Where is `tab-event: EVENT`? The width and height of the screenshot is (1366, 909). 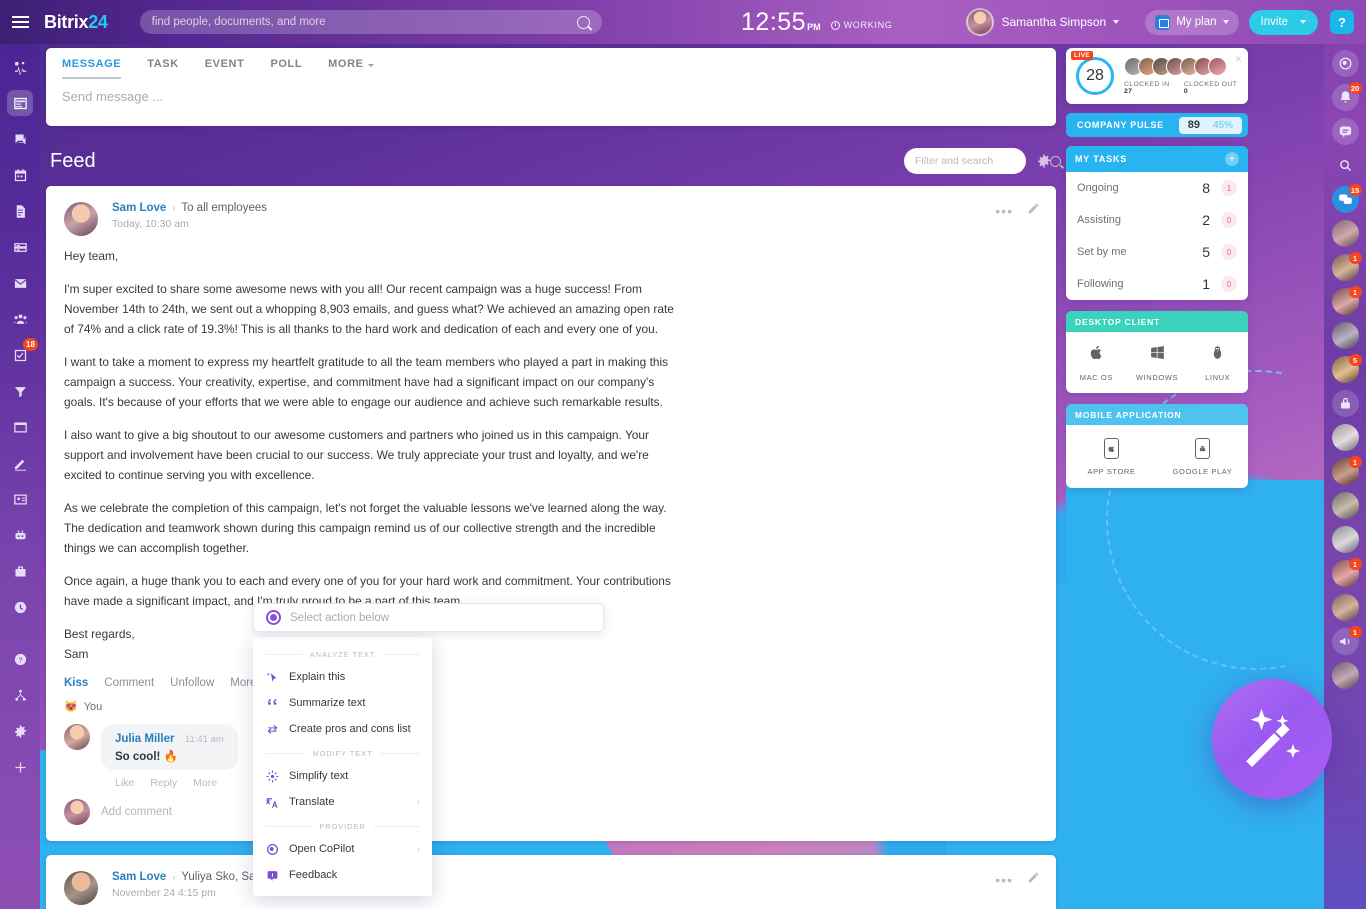 tab-event: EVENT is located at coordinates (225, 68).